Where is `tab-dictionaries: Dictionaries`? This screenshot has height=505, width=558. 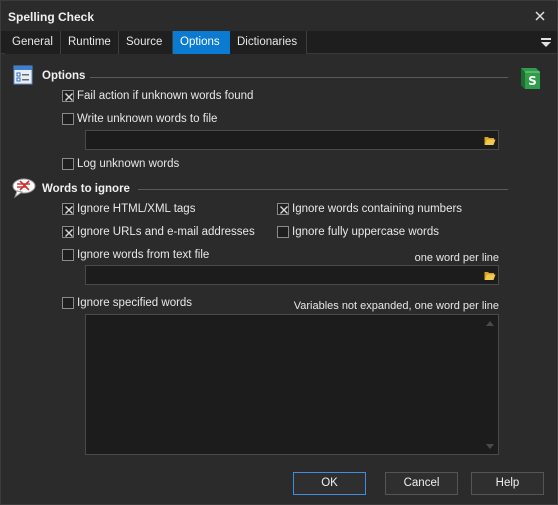 tab-dictionaries: Dictionaries is located at coordinates (268, 42).